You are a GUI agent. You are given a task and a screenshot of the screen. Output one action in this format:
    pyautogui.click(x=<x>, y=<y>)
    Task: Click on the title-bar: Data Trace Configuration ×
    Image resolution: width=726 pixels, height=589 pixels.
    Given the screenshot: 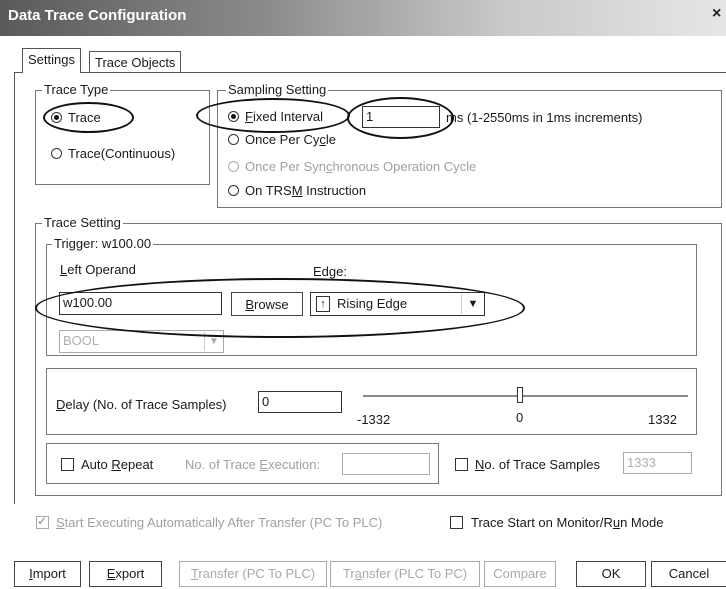 What is the action you would take?
    pyautogui.click(x=363, y=18)
    